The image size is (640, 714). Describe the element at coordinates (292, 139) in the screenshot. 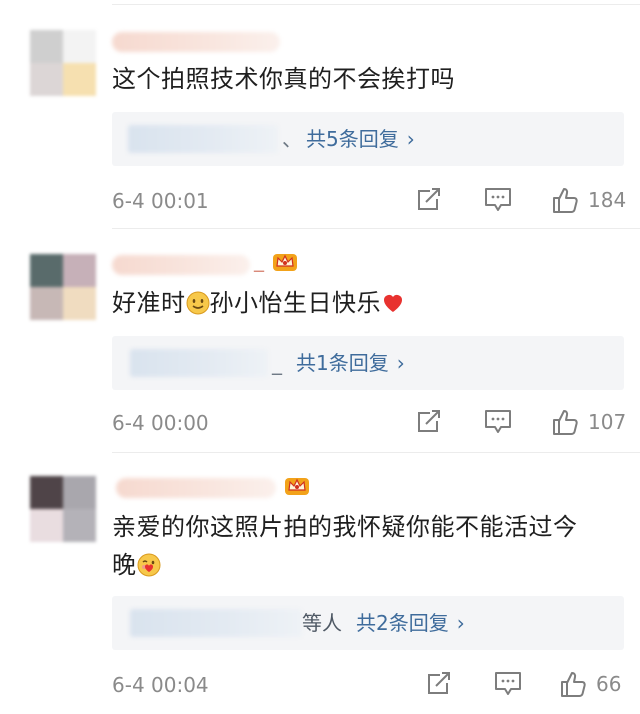

I see `reply-tail-text: 、` at that location.